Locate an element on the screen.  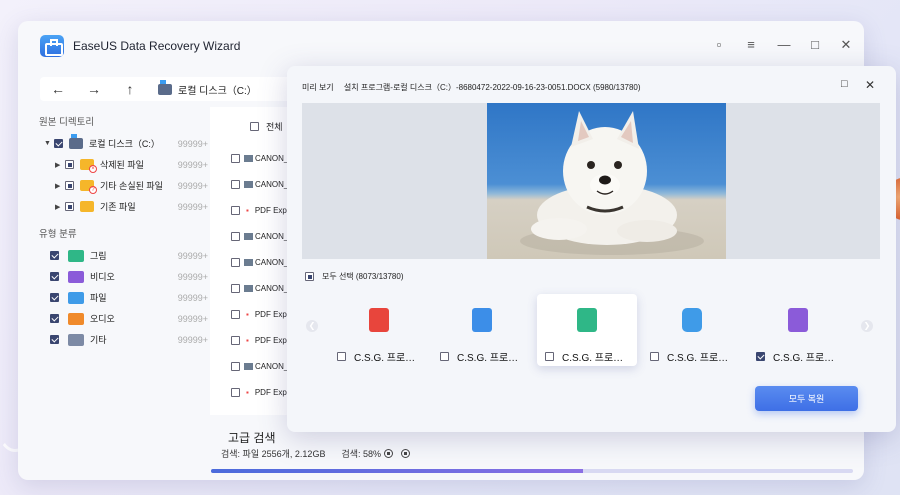
close-button: ✕ is located at coordinates (846, 45).